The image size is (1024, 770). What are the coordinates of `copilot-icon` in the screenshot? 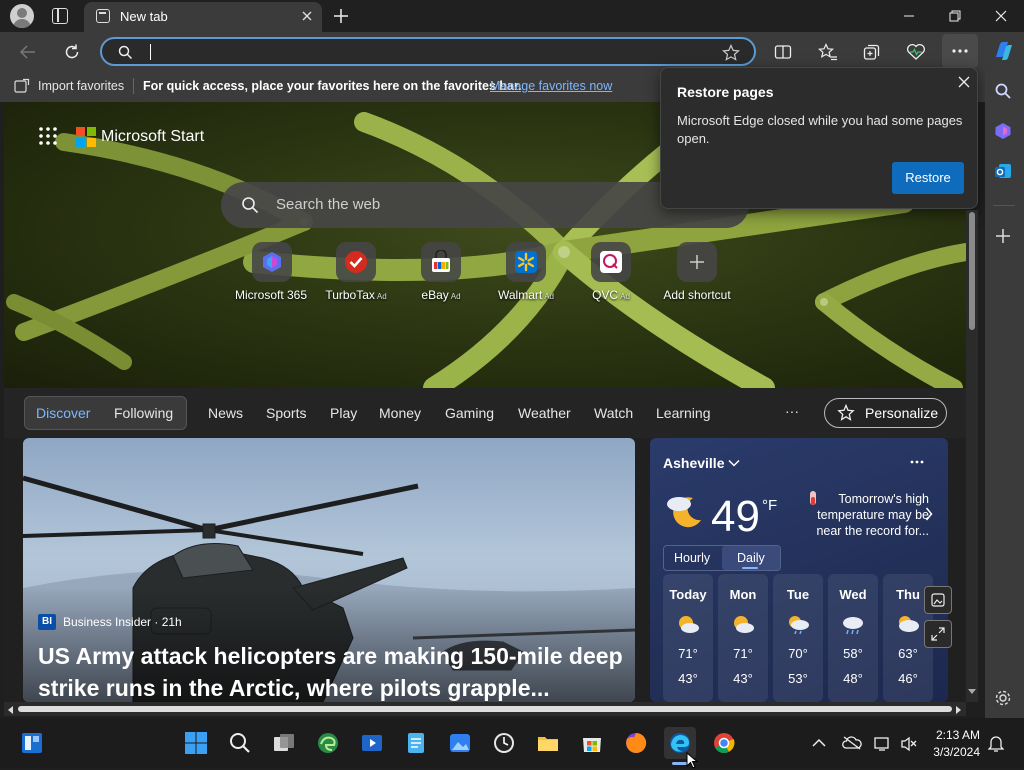 It's located at (1003, 51).